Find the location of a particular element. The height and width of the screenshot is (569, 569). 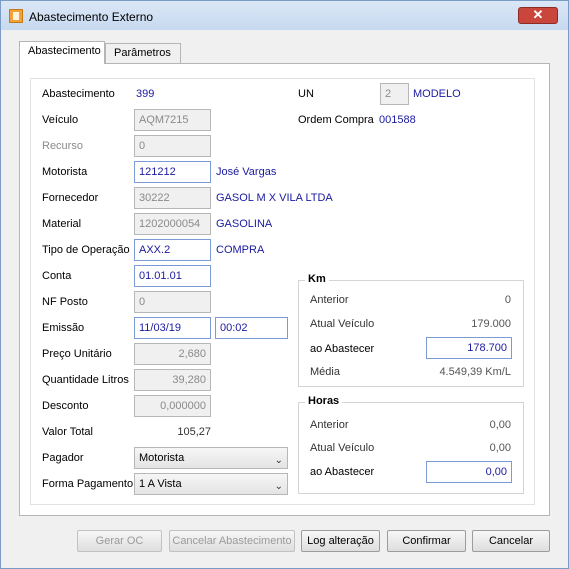

fornecedor-field: 30222 is located at coordinates (172, 198).